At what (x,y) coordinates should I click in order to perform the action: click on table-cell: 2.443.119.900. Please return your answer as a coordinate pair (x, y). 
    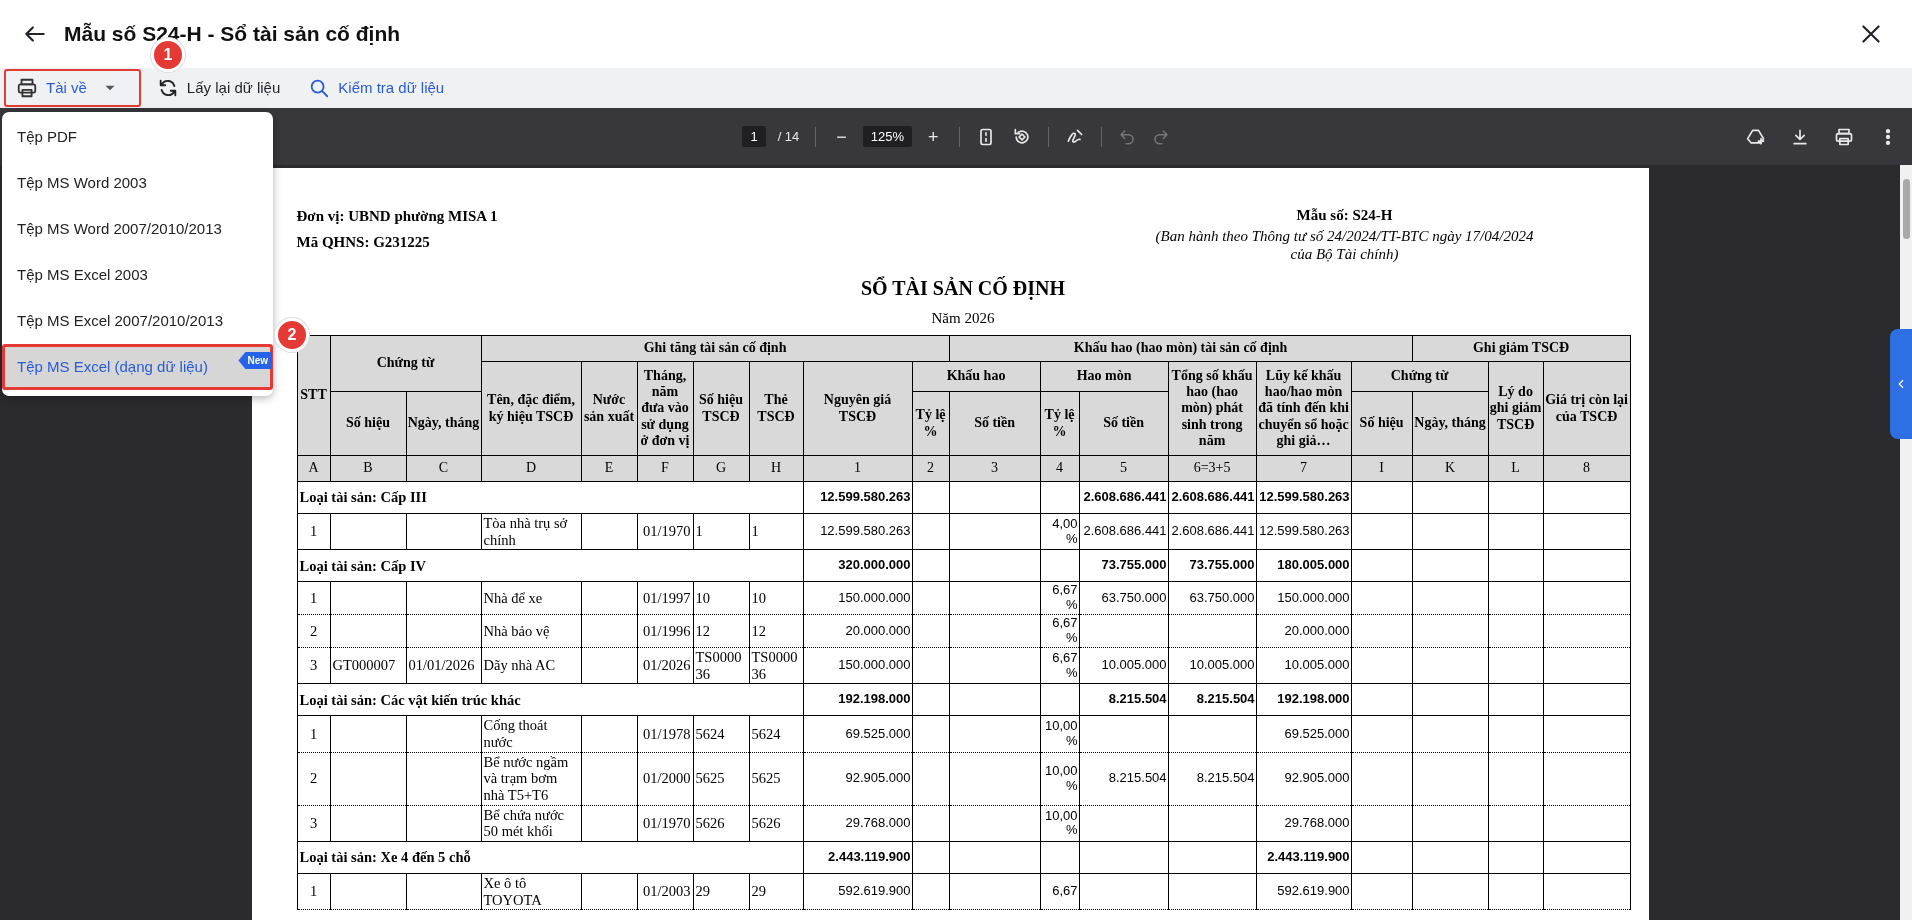
    Looking at the image, I should click on (857, 857).